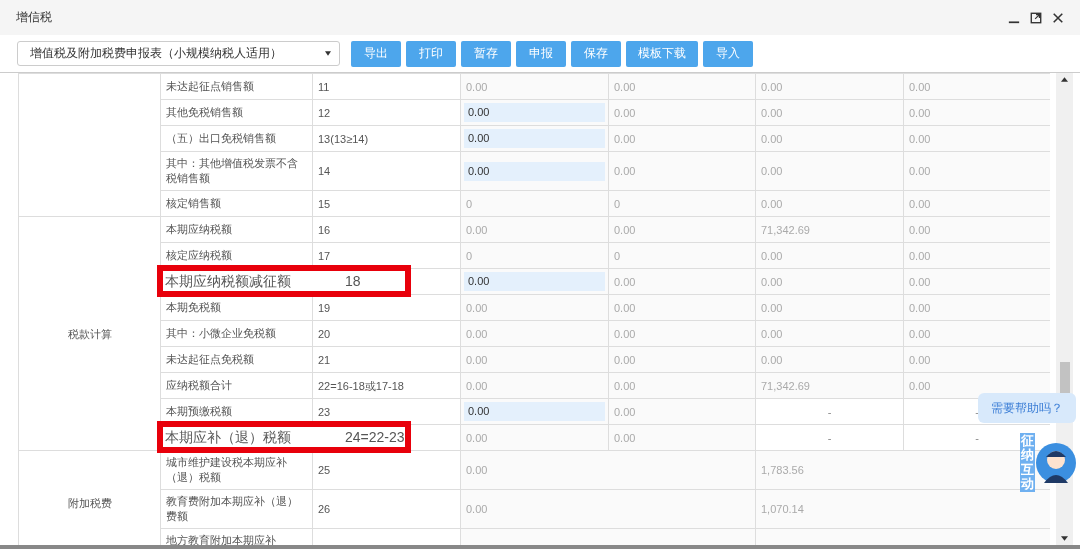 The image size is (1080, 549). What do you see at coordinates (1056, 462) in the screenshot?
I see `avatar-icon` at bounding box center [1056, 462].